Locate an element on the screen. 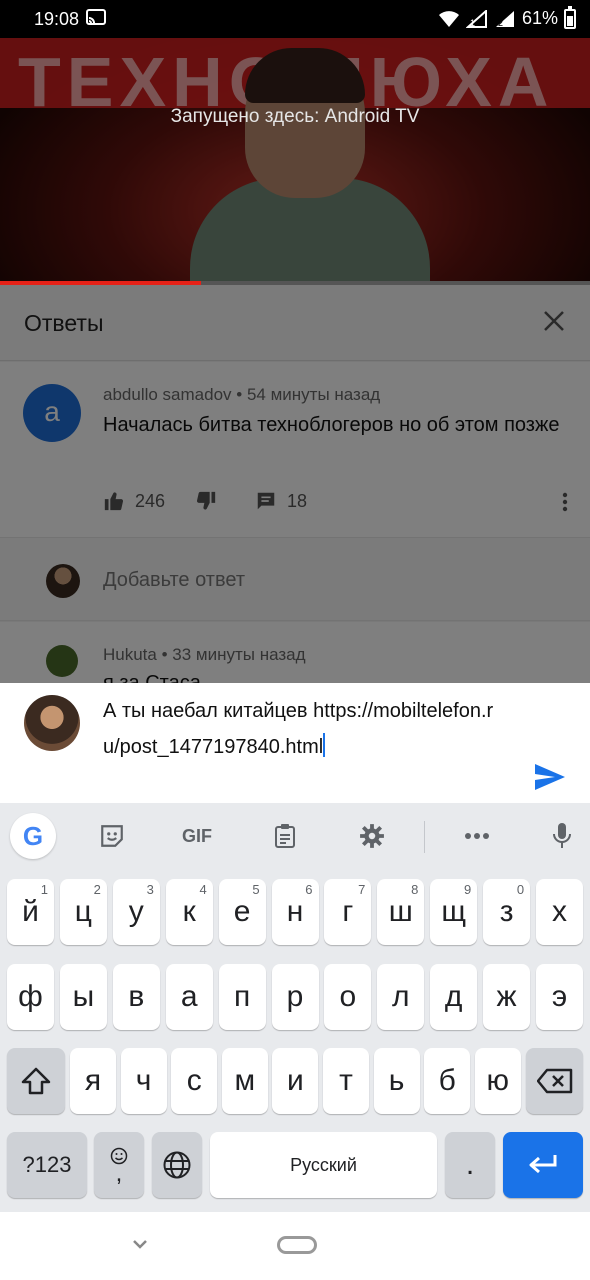 The width and height of the screenshot is (590, 1280). key-label: ь is located at coordinates (396, 1080).